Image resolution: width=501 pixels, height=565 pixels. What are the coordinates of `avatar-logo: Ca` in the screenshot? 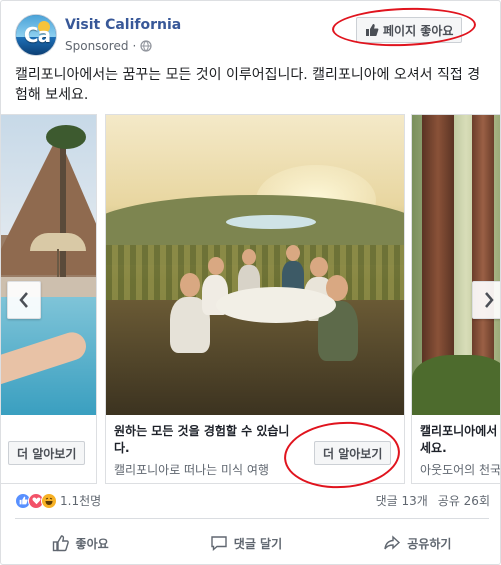 It's located at (37, 35).